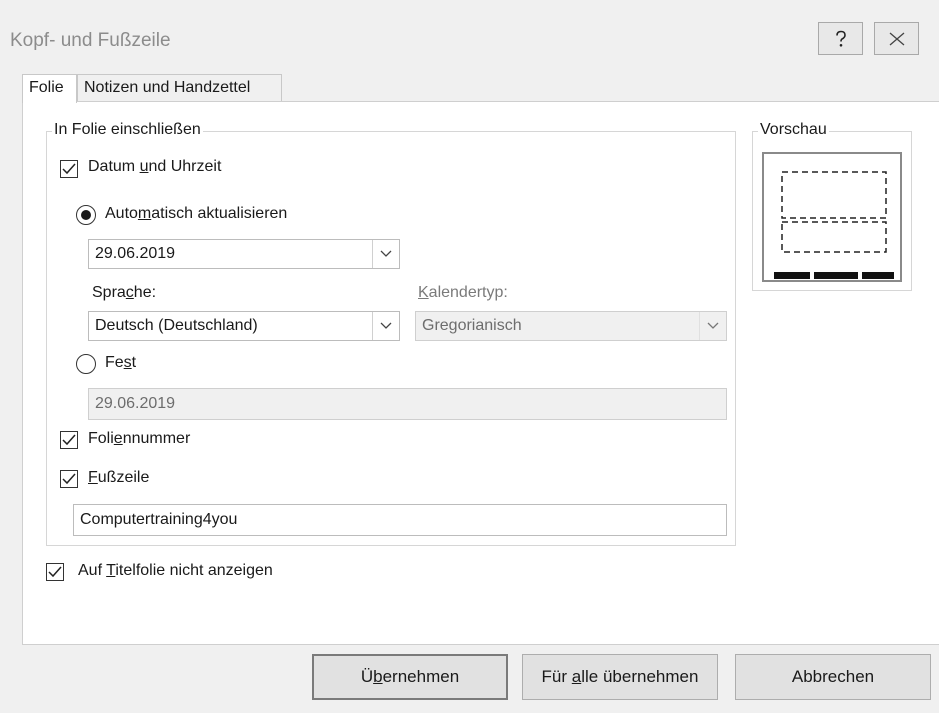 The width and height of the screenshot is (939, 713). I want to click on slide-number-label: Foliennummer, so click(139, 438).